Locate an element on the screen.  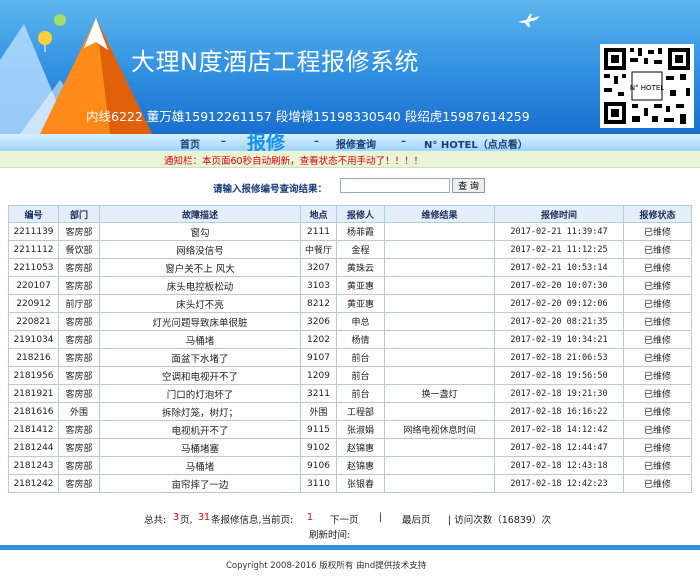
cell-description: 面盆下水堵了 is located at coordinates (200, 357).